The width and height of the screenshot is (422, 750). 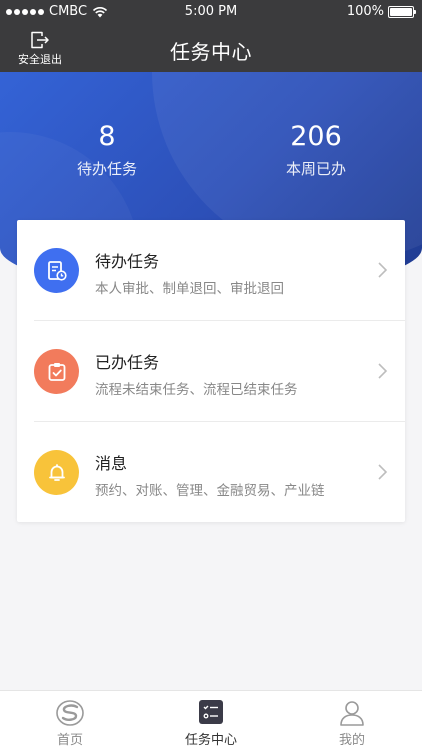 I want to click on menu-item-pending-tasks: 待办任务 本人审批、制单退回、审批退回, so click(x=211, y=270).